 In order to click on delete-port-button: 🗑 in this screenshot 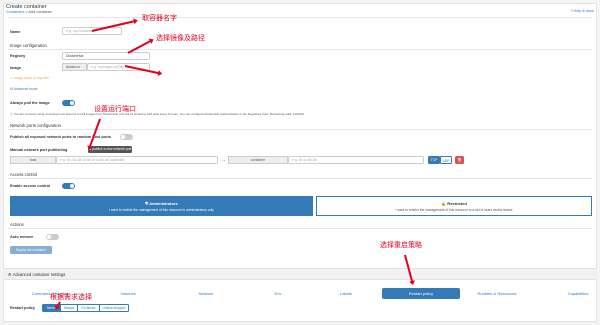, I will do `click(459, 160)`.